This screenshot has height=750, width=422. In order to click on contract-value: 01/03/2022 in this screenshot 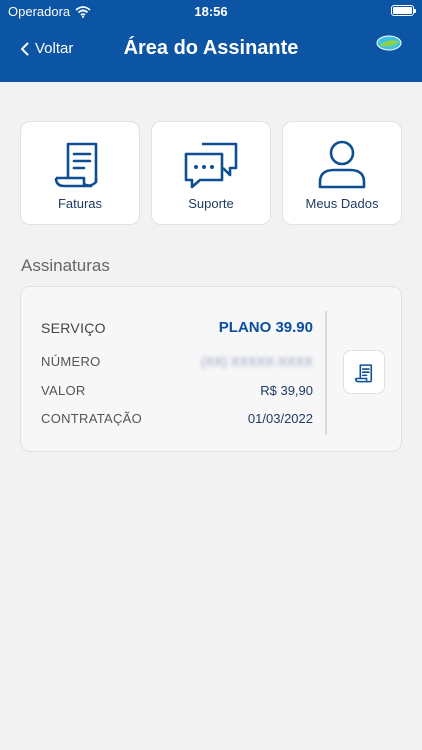, I will do `click(280, 418)`.